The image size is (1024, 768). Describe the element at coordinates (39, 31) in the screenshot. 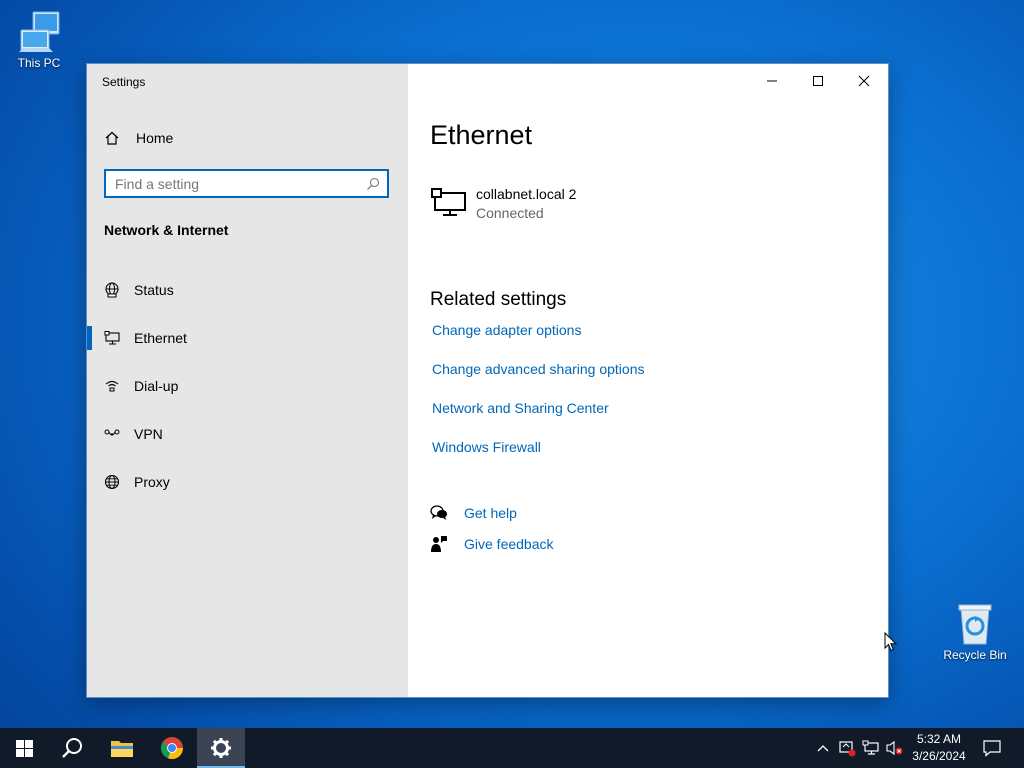

I see `computer-icon` at that location.